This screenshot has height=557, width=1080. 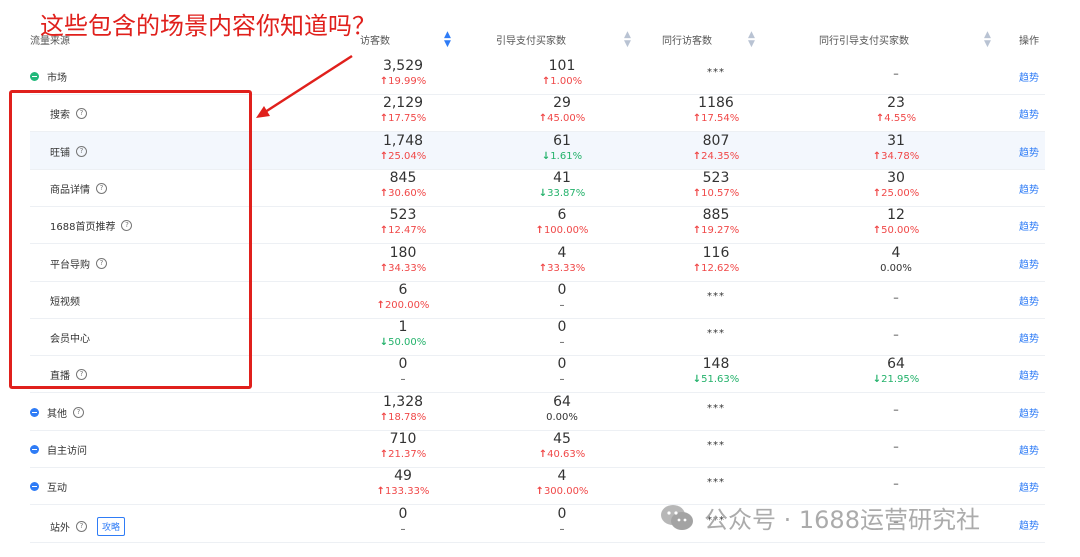 I want to click on annotation-title: 这些包含的场景内容你知道吗？, so click(x=208, y=26).